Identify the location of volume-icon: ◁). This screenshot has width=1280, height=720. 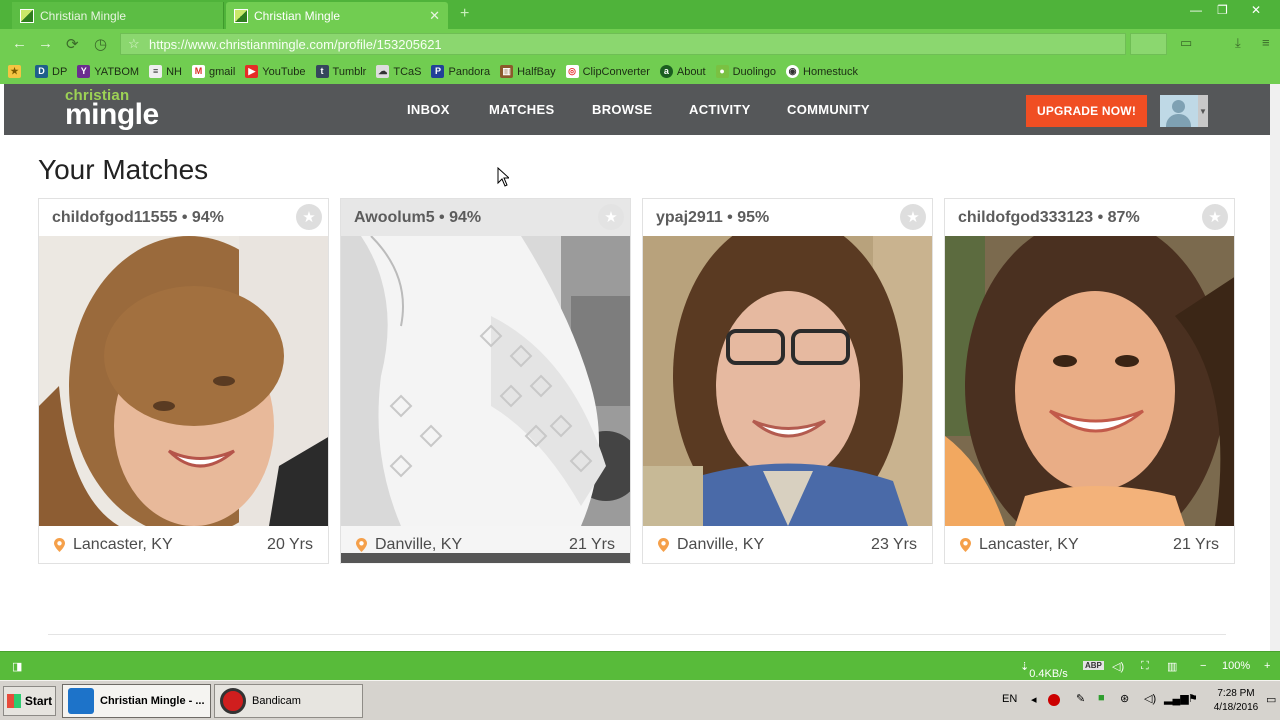
(1118, 666).